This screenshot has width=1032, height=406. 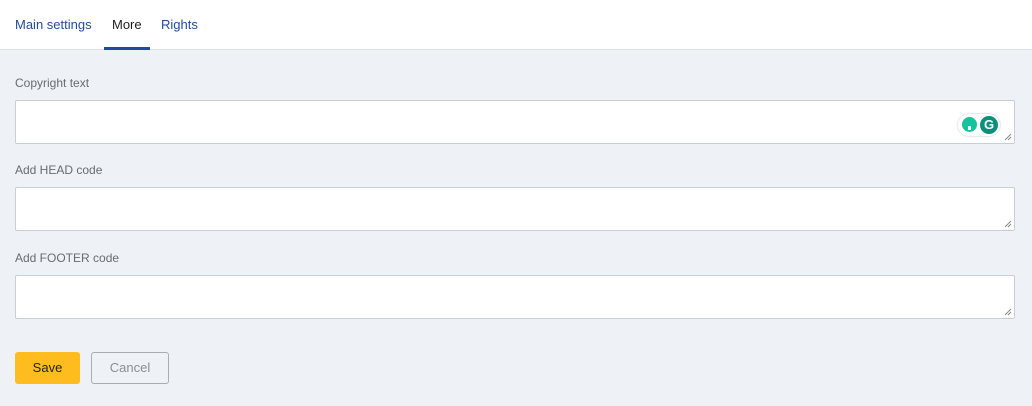 I want to click on tab-more: More, so click(x=127, y=25).